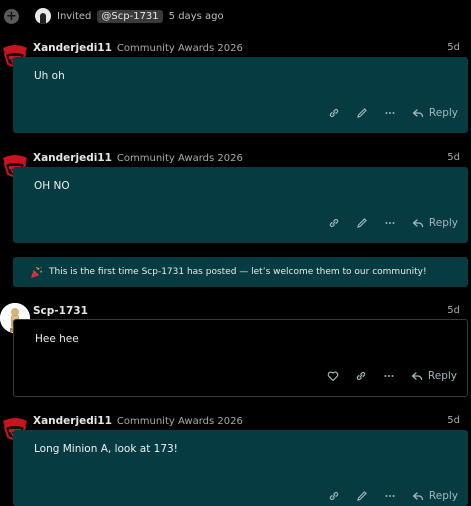 The height and width of the screenshot is (506, 471). What do you see at coordinates (57, 339) in the screenshot?
I see `post-text: Hee hee` at bounding box center [57, 339].